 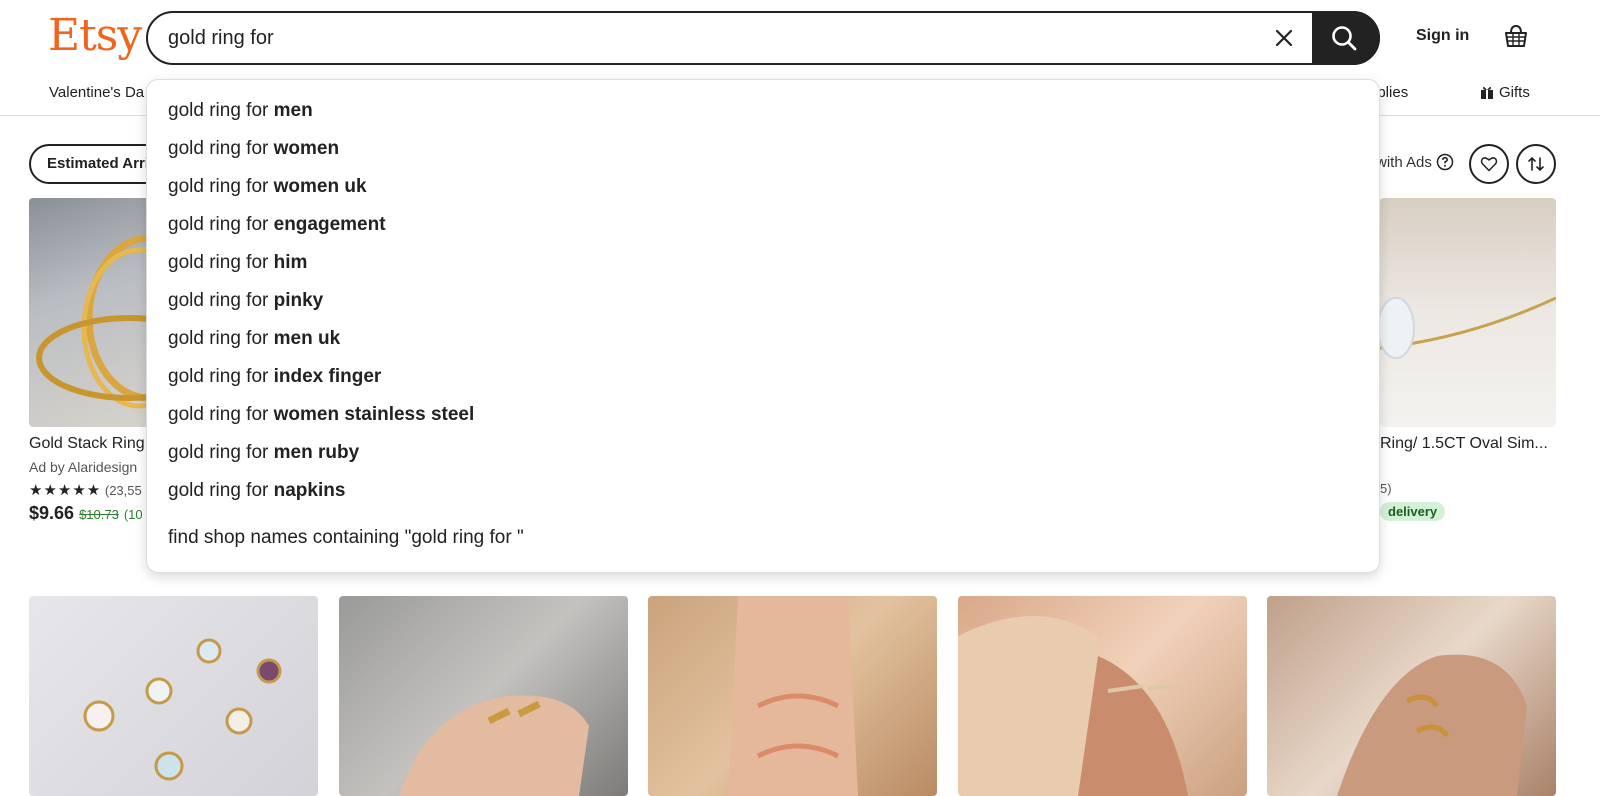 I want to click on search-box, so click(x=763, y=38).